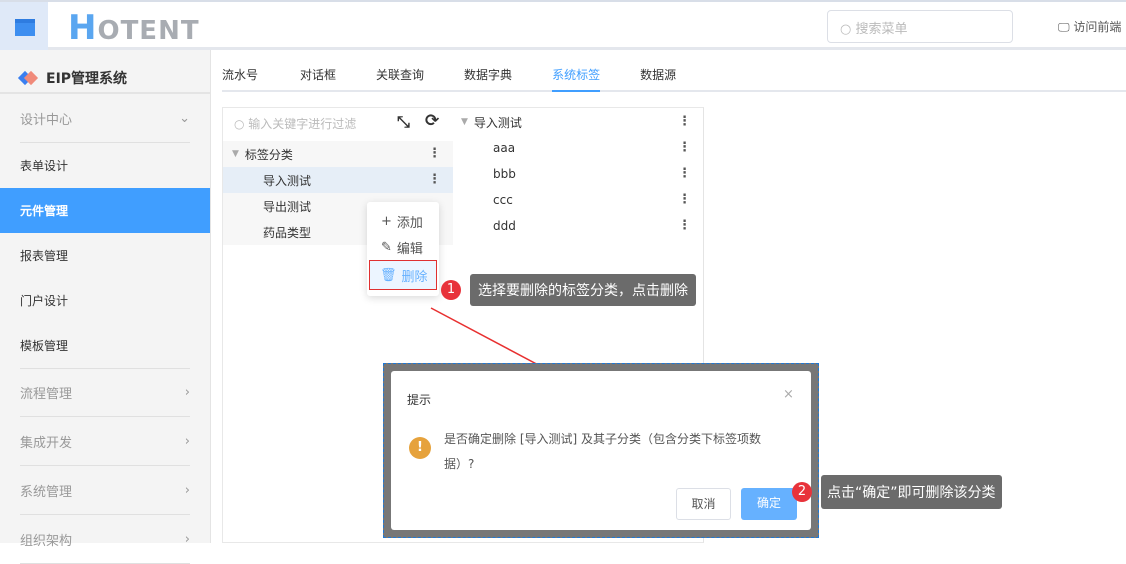 The width and height of the screenshot is (1126, 564). What do you see at coordinates (46, 120) in the screenshot?
I see `group-label: 设计中心` at bounding box center [46, 120].